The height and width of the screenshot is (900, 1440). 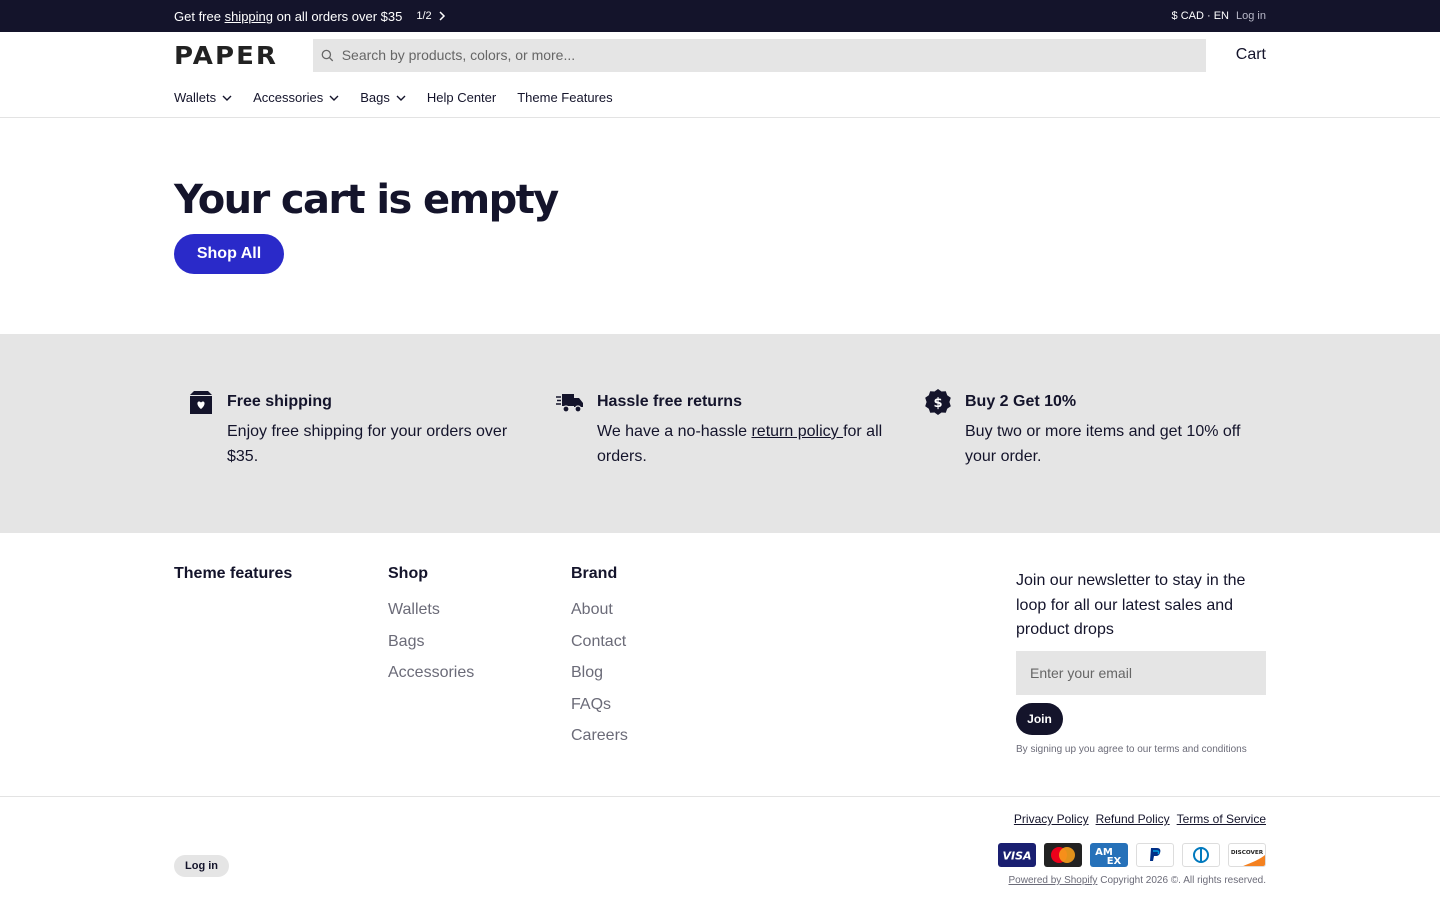 I want to click on nav-item-label: Theme Features, so click(x=565, y=97).